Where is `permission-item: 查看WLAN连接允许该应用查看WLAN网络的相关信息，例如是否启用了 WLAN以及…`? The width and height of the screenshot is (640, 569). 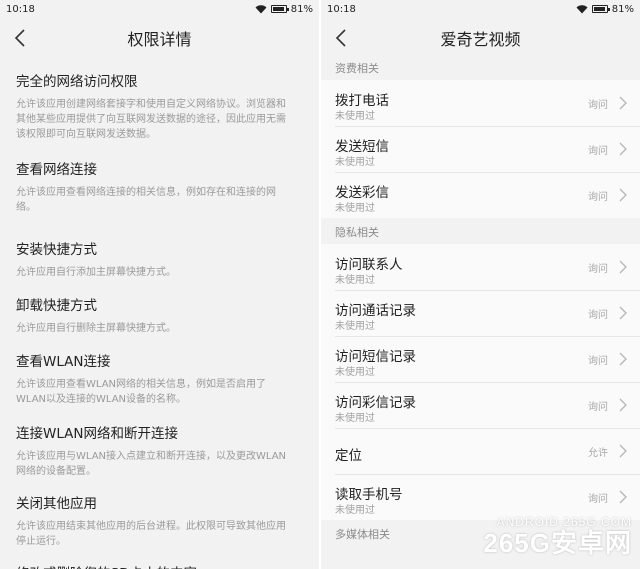 permission-item: 查看WLAN连接允许该应用查看WLAN网络的相关信息，例如是否启用了 WLAN以及… is located at coordinates (159, 380).